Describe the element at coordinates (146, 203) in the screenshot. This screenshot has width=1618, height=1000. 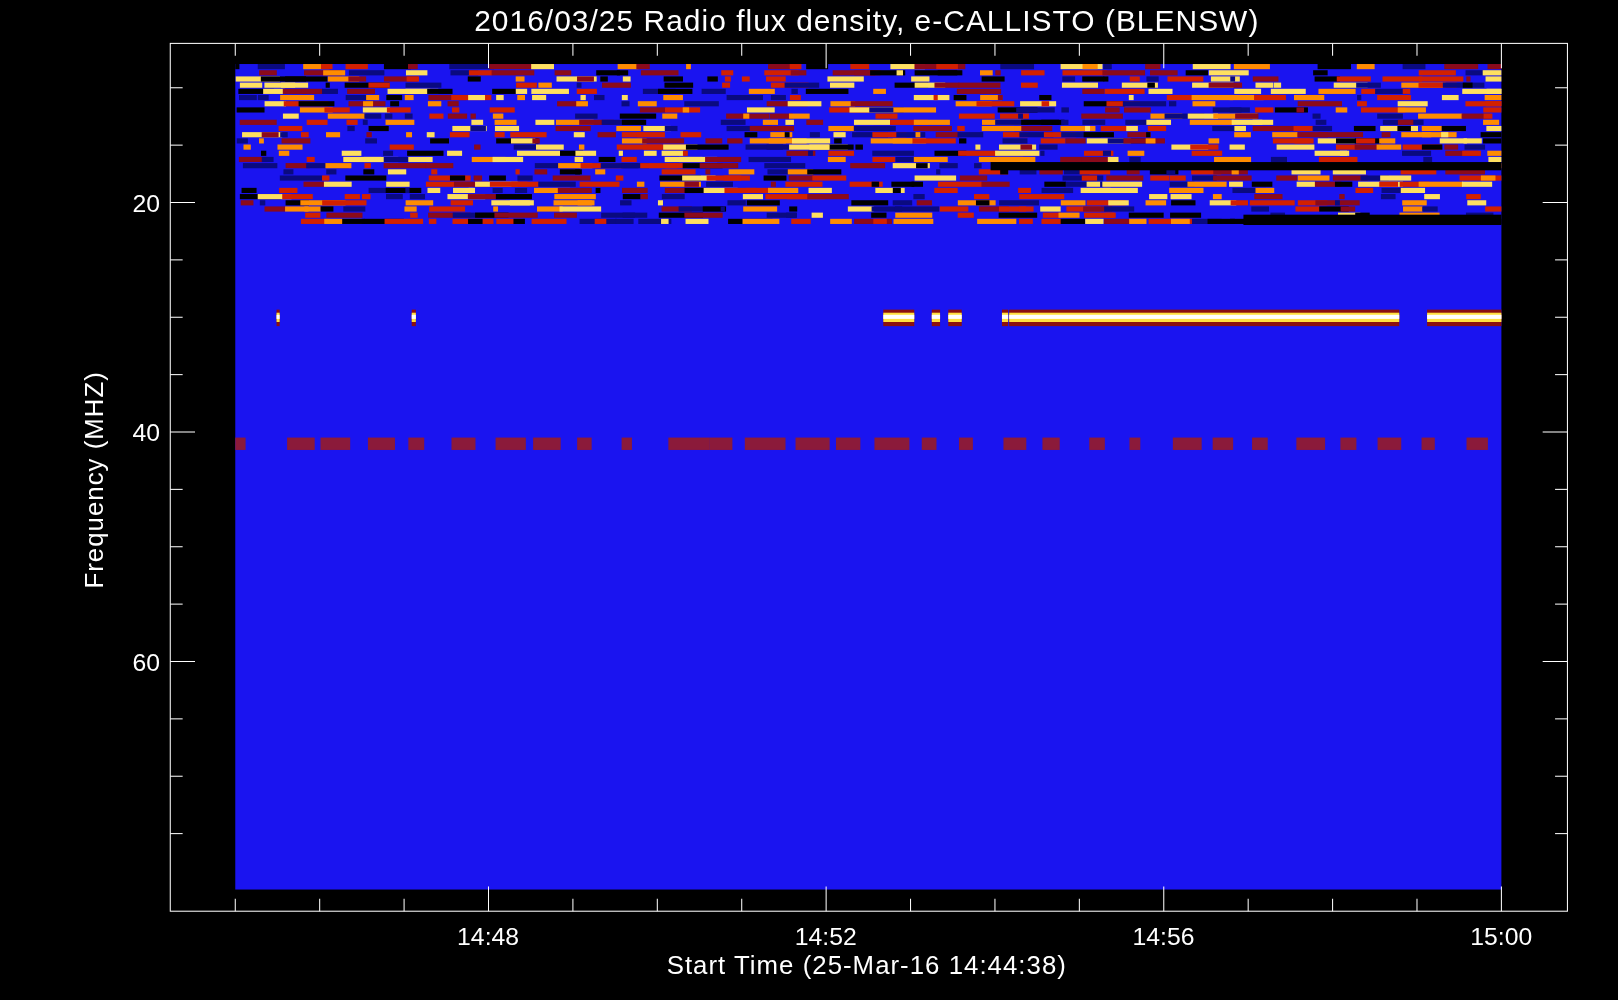
I see `y-tick-label: 20` at that location.